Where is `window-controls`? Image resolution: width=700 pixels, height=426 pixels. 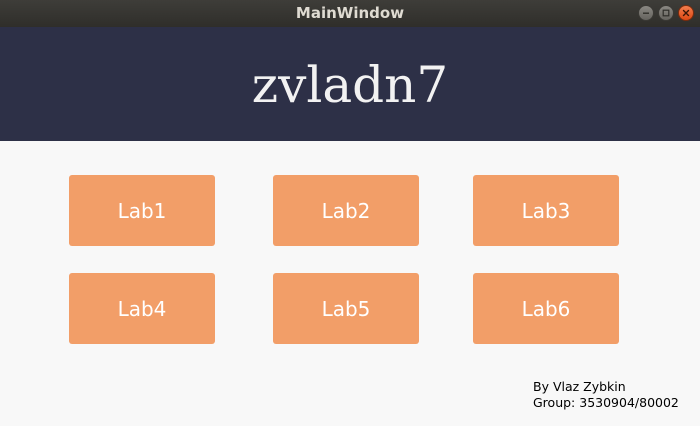
window-controls is located at coordinates (666, 13).